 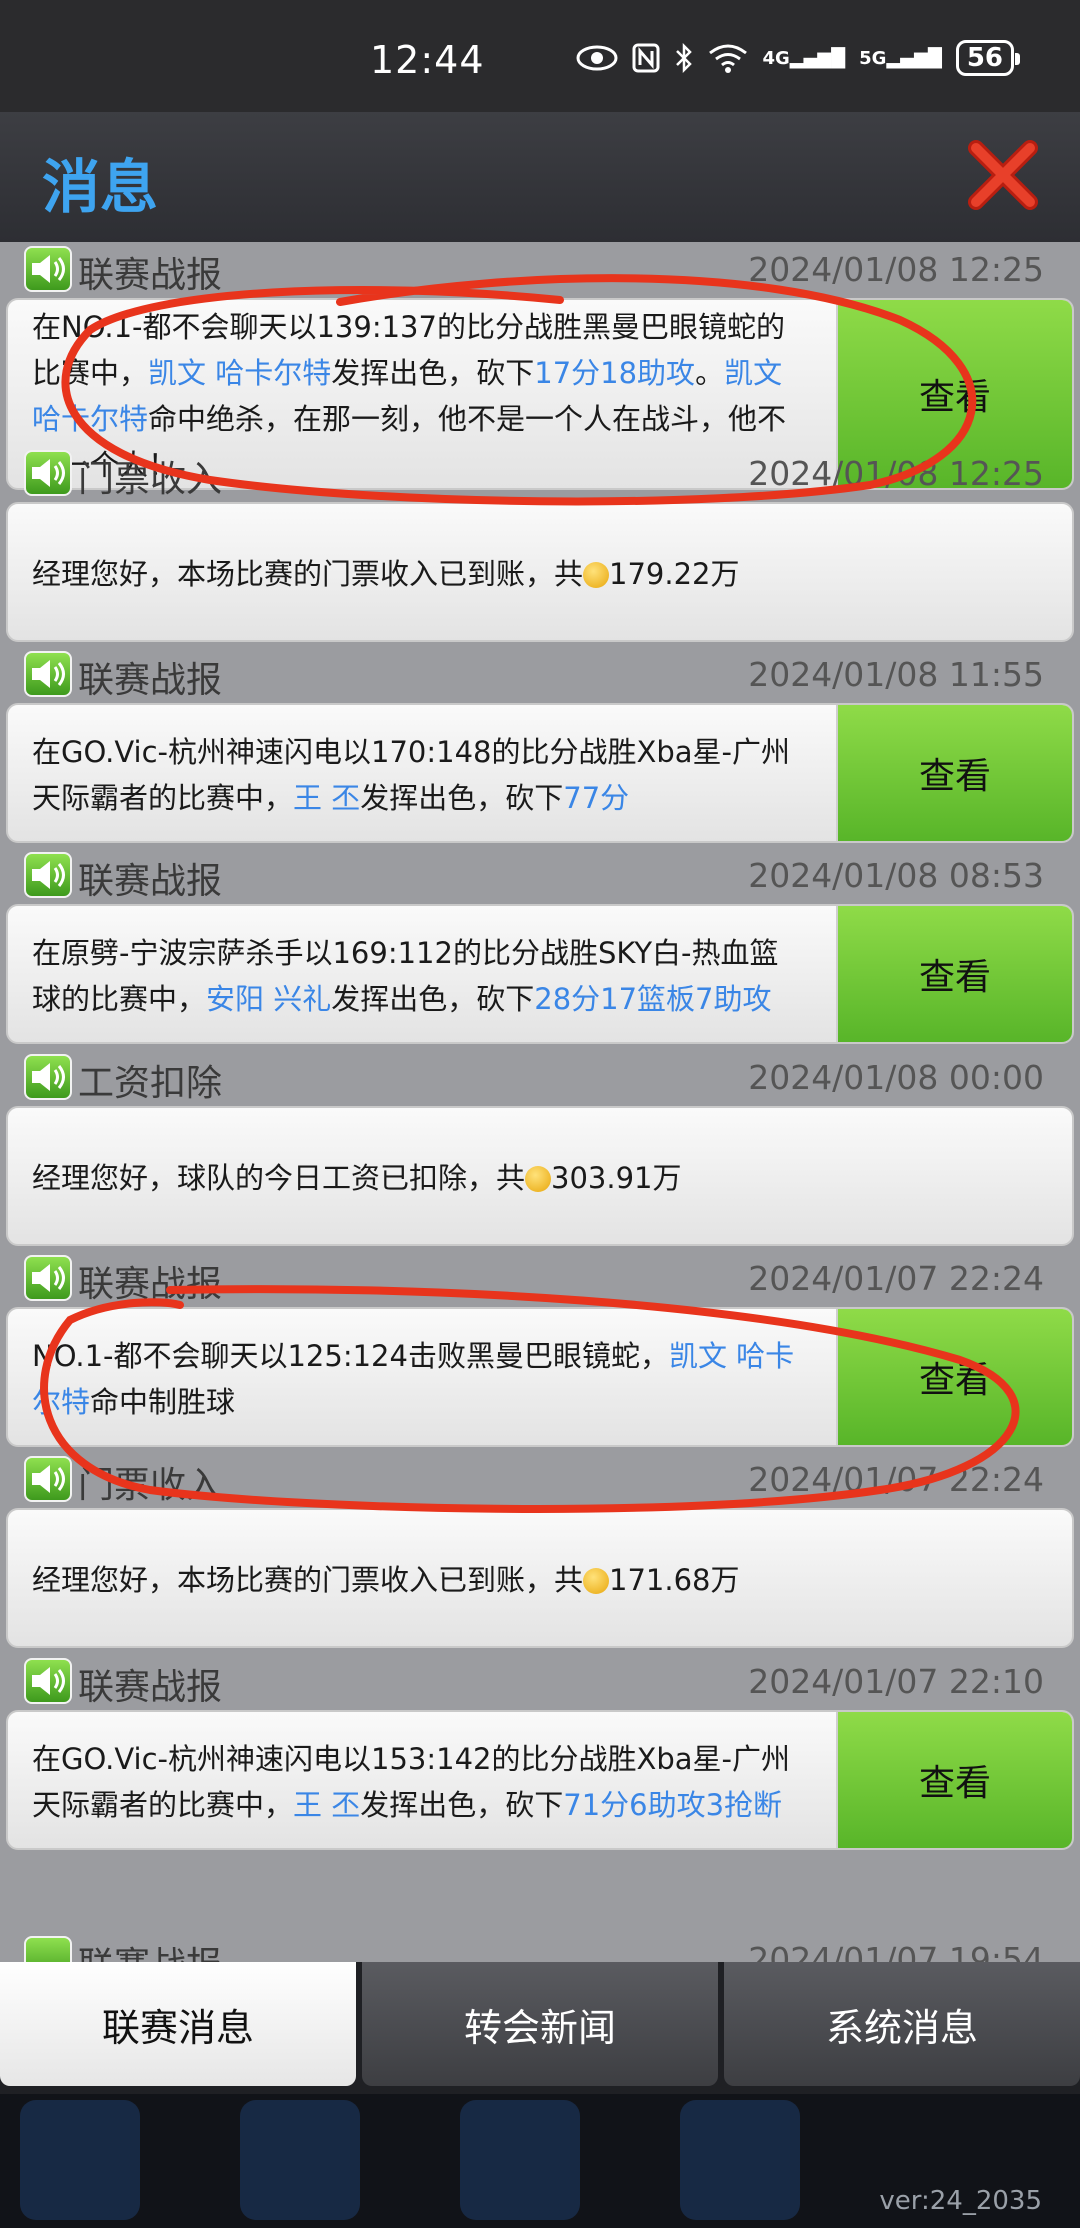 I want to click on nfc-icon, so click(x=646, y=58).